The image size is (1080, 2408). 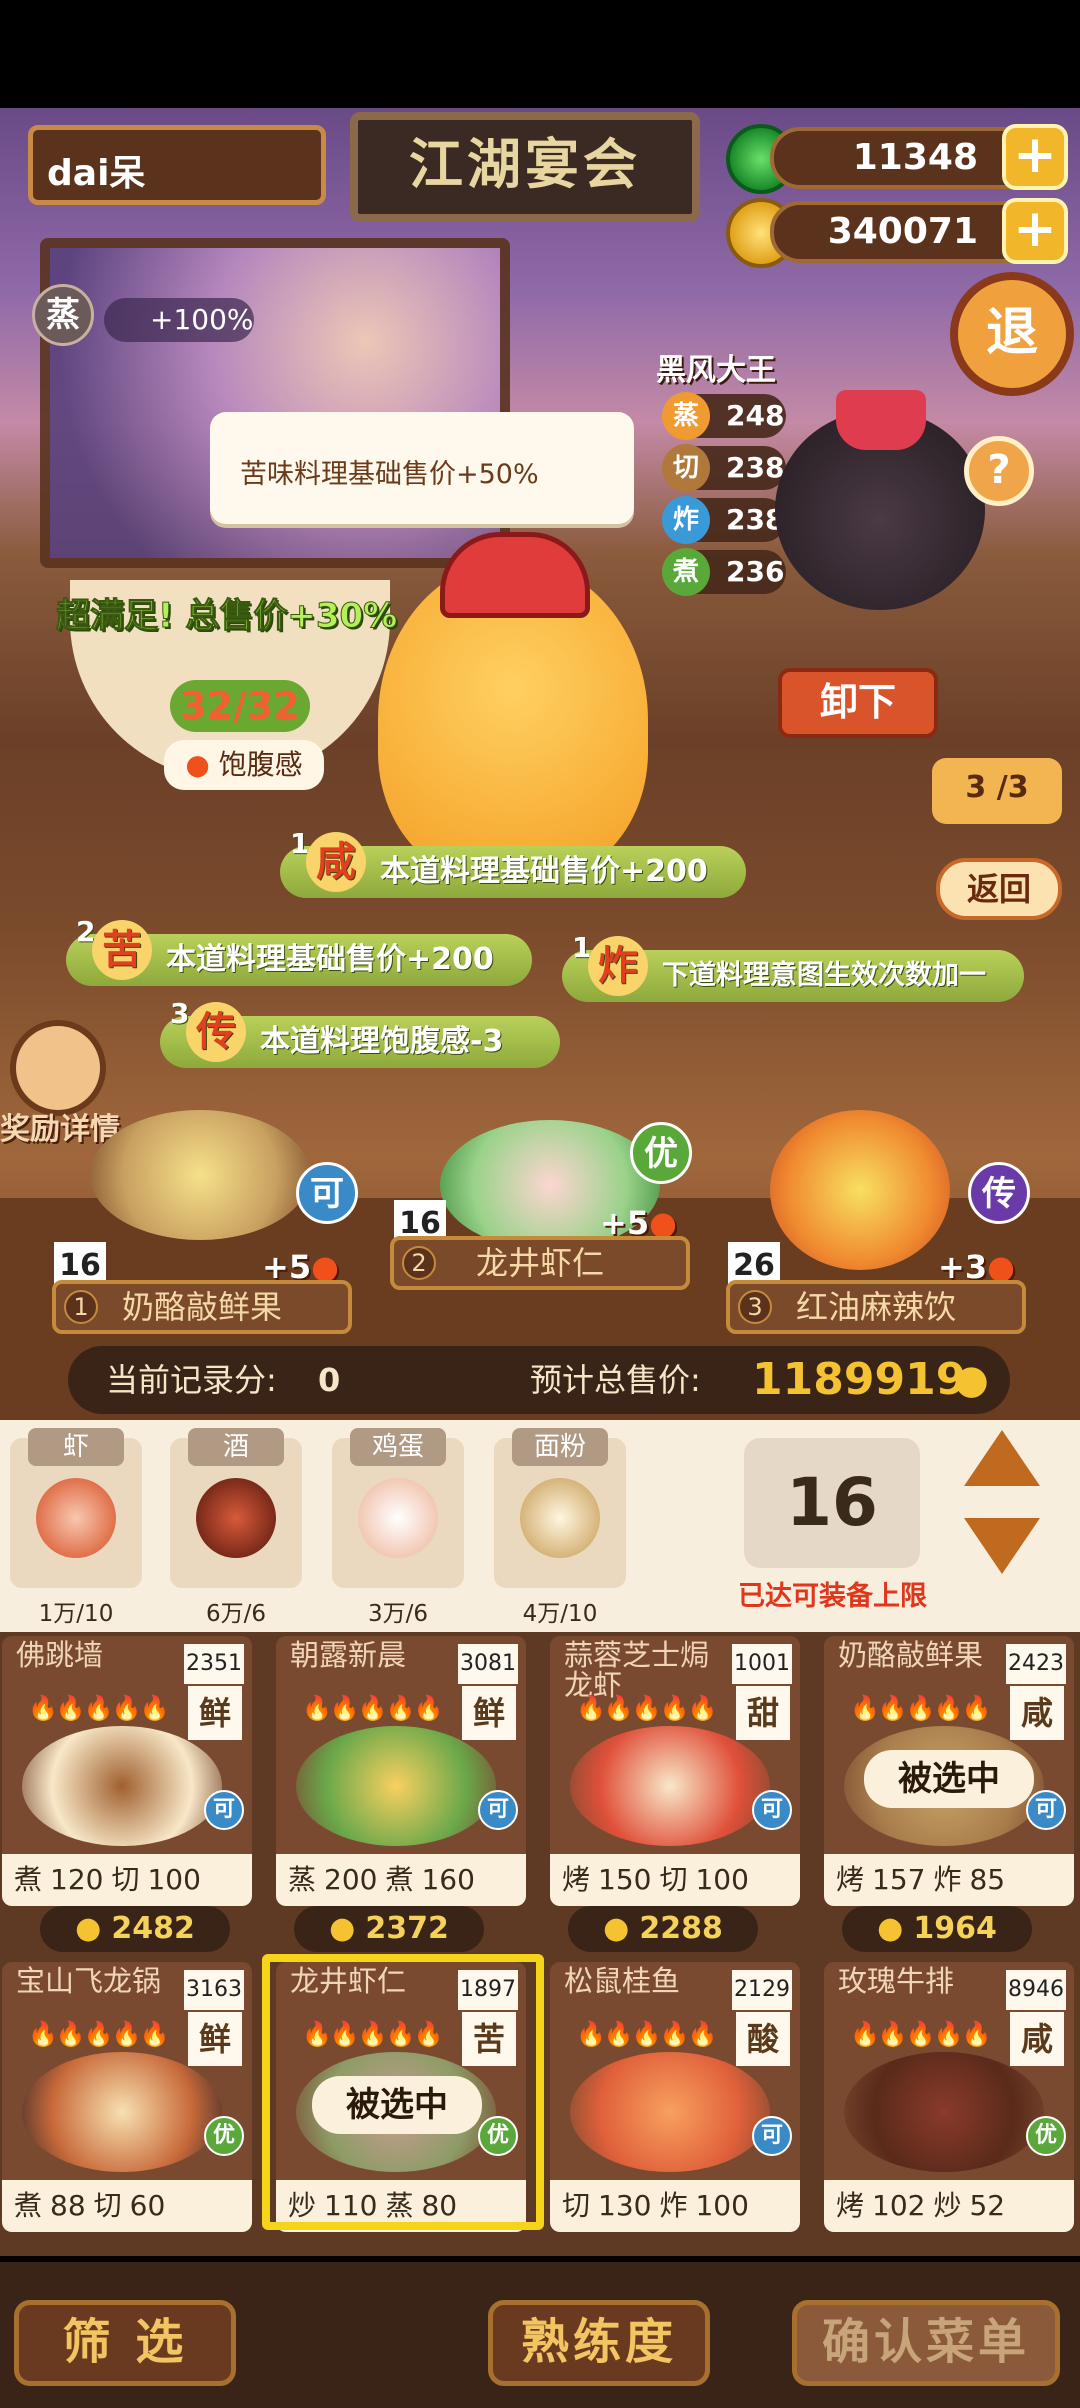 What do you see at coordinates (403, 2092) in the screenshot?
I see `selection-frame` at bounding box center [403, 2092].